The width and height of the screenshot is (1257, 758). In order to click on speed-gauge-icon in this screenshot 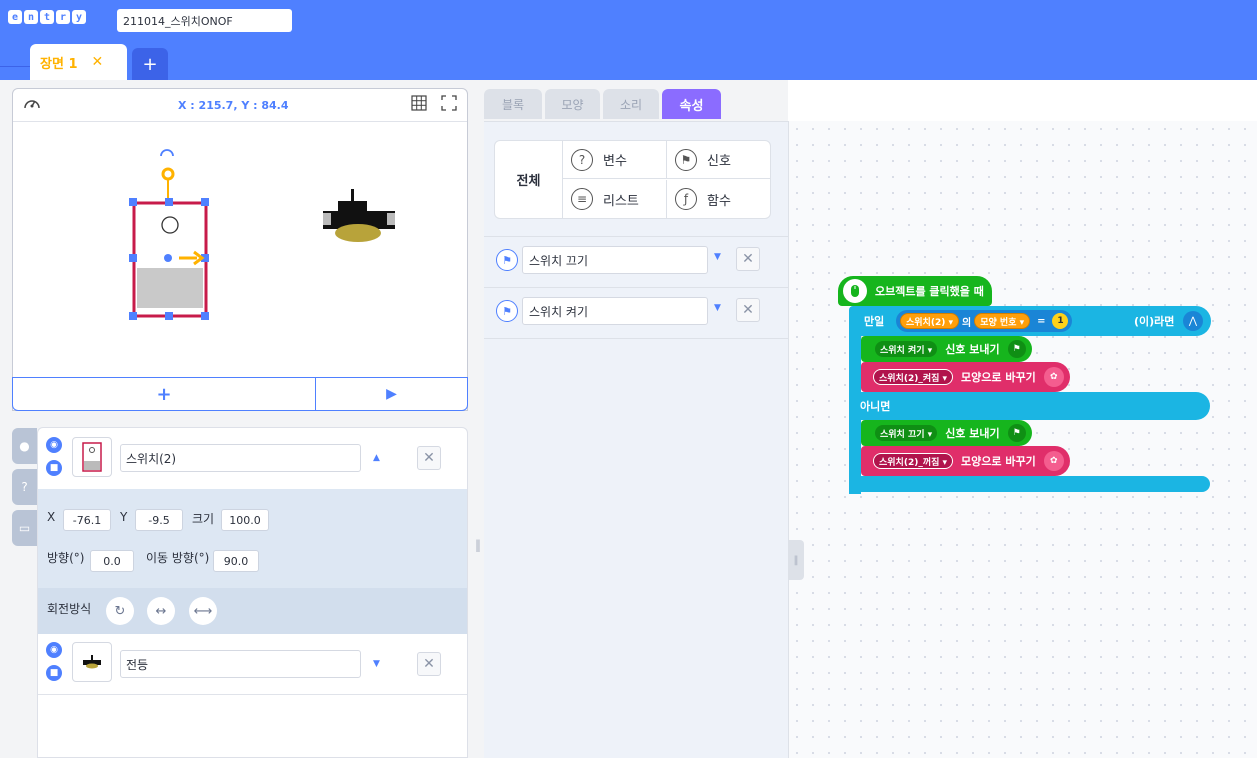, I will do `click(32, 105)`.